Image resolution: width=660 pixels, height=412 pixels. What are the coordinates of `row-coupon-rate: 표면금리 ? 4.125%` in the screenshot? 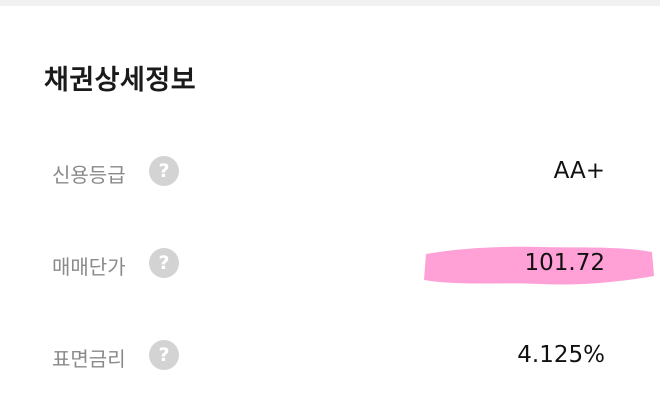 It's located at (330, 359).